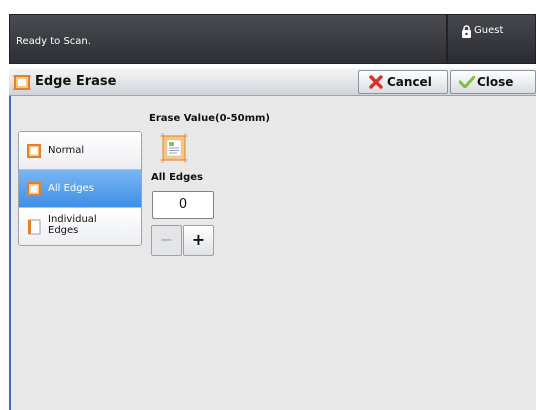  Describe the element at coordinates (183, 205) in the screenshot. I see `erase-value-field: 0` at that location.